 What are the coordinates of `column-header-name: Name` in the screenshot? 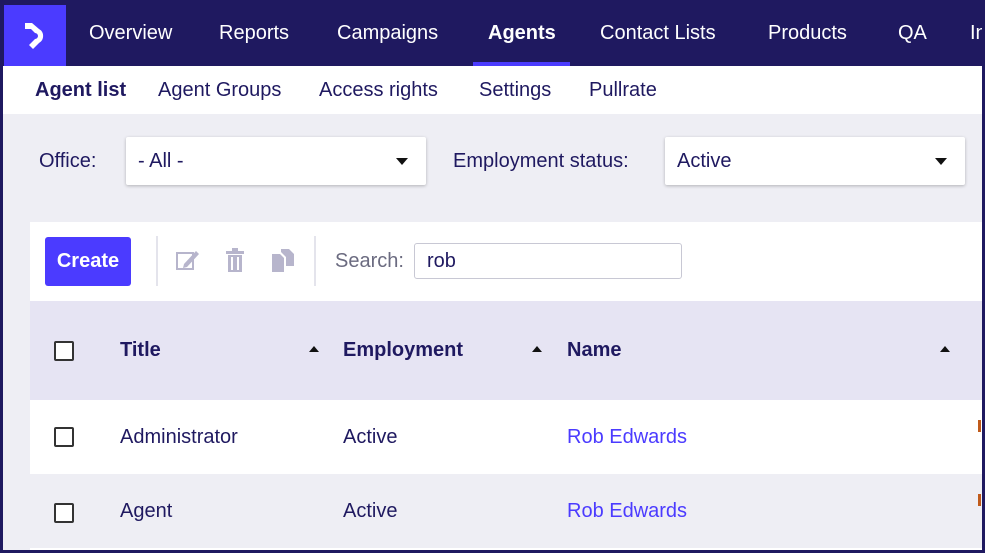 It's located at (594, 350).